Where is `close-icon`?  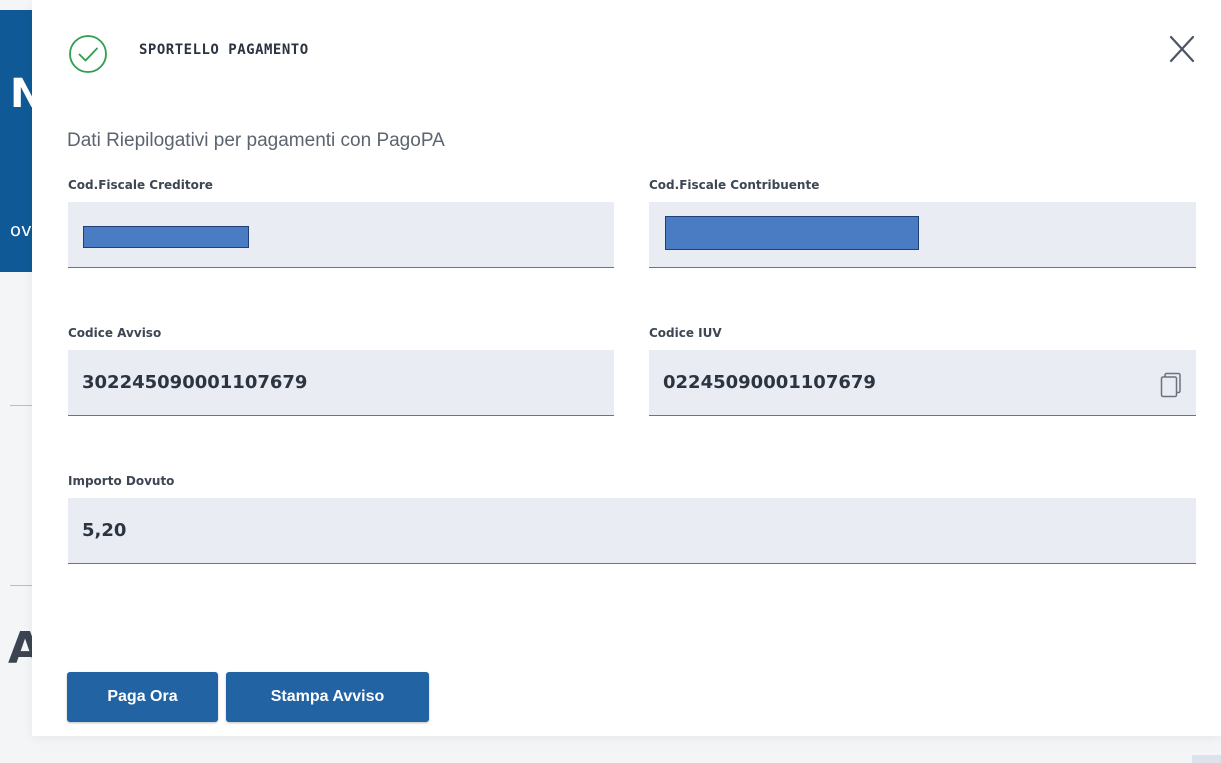
close-icon is located at coordinates (1182, 49).